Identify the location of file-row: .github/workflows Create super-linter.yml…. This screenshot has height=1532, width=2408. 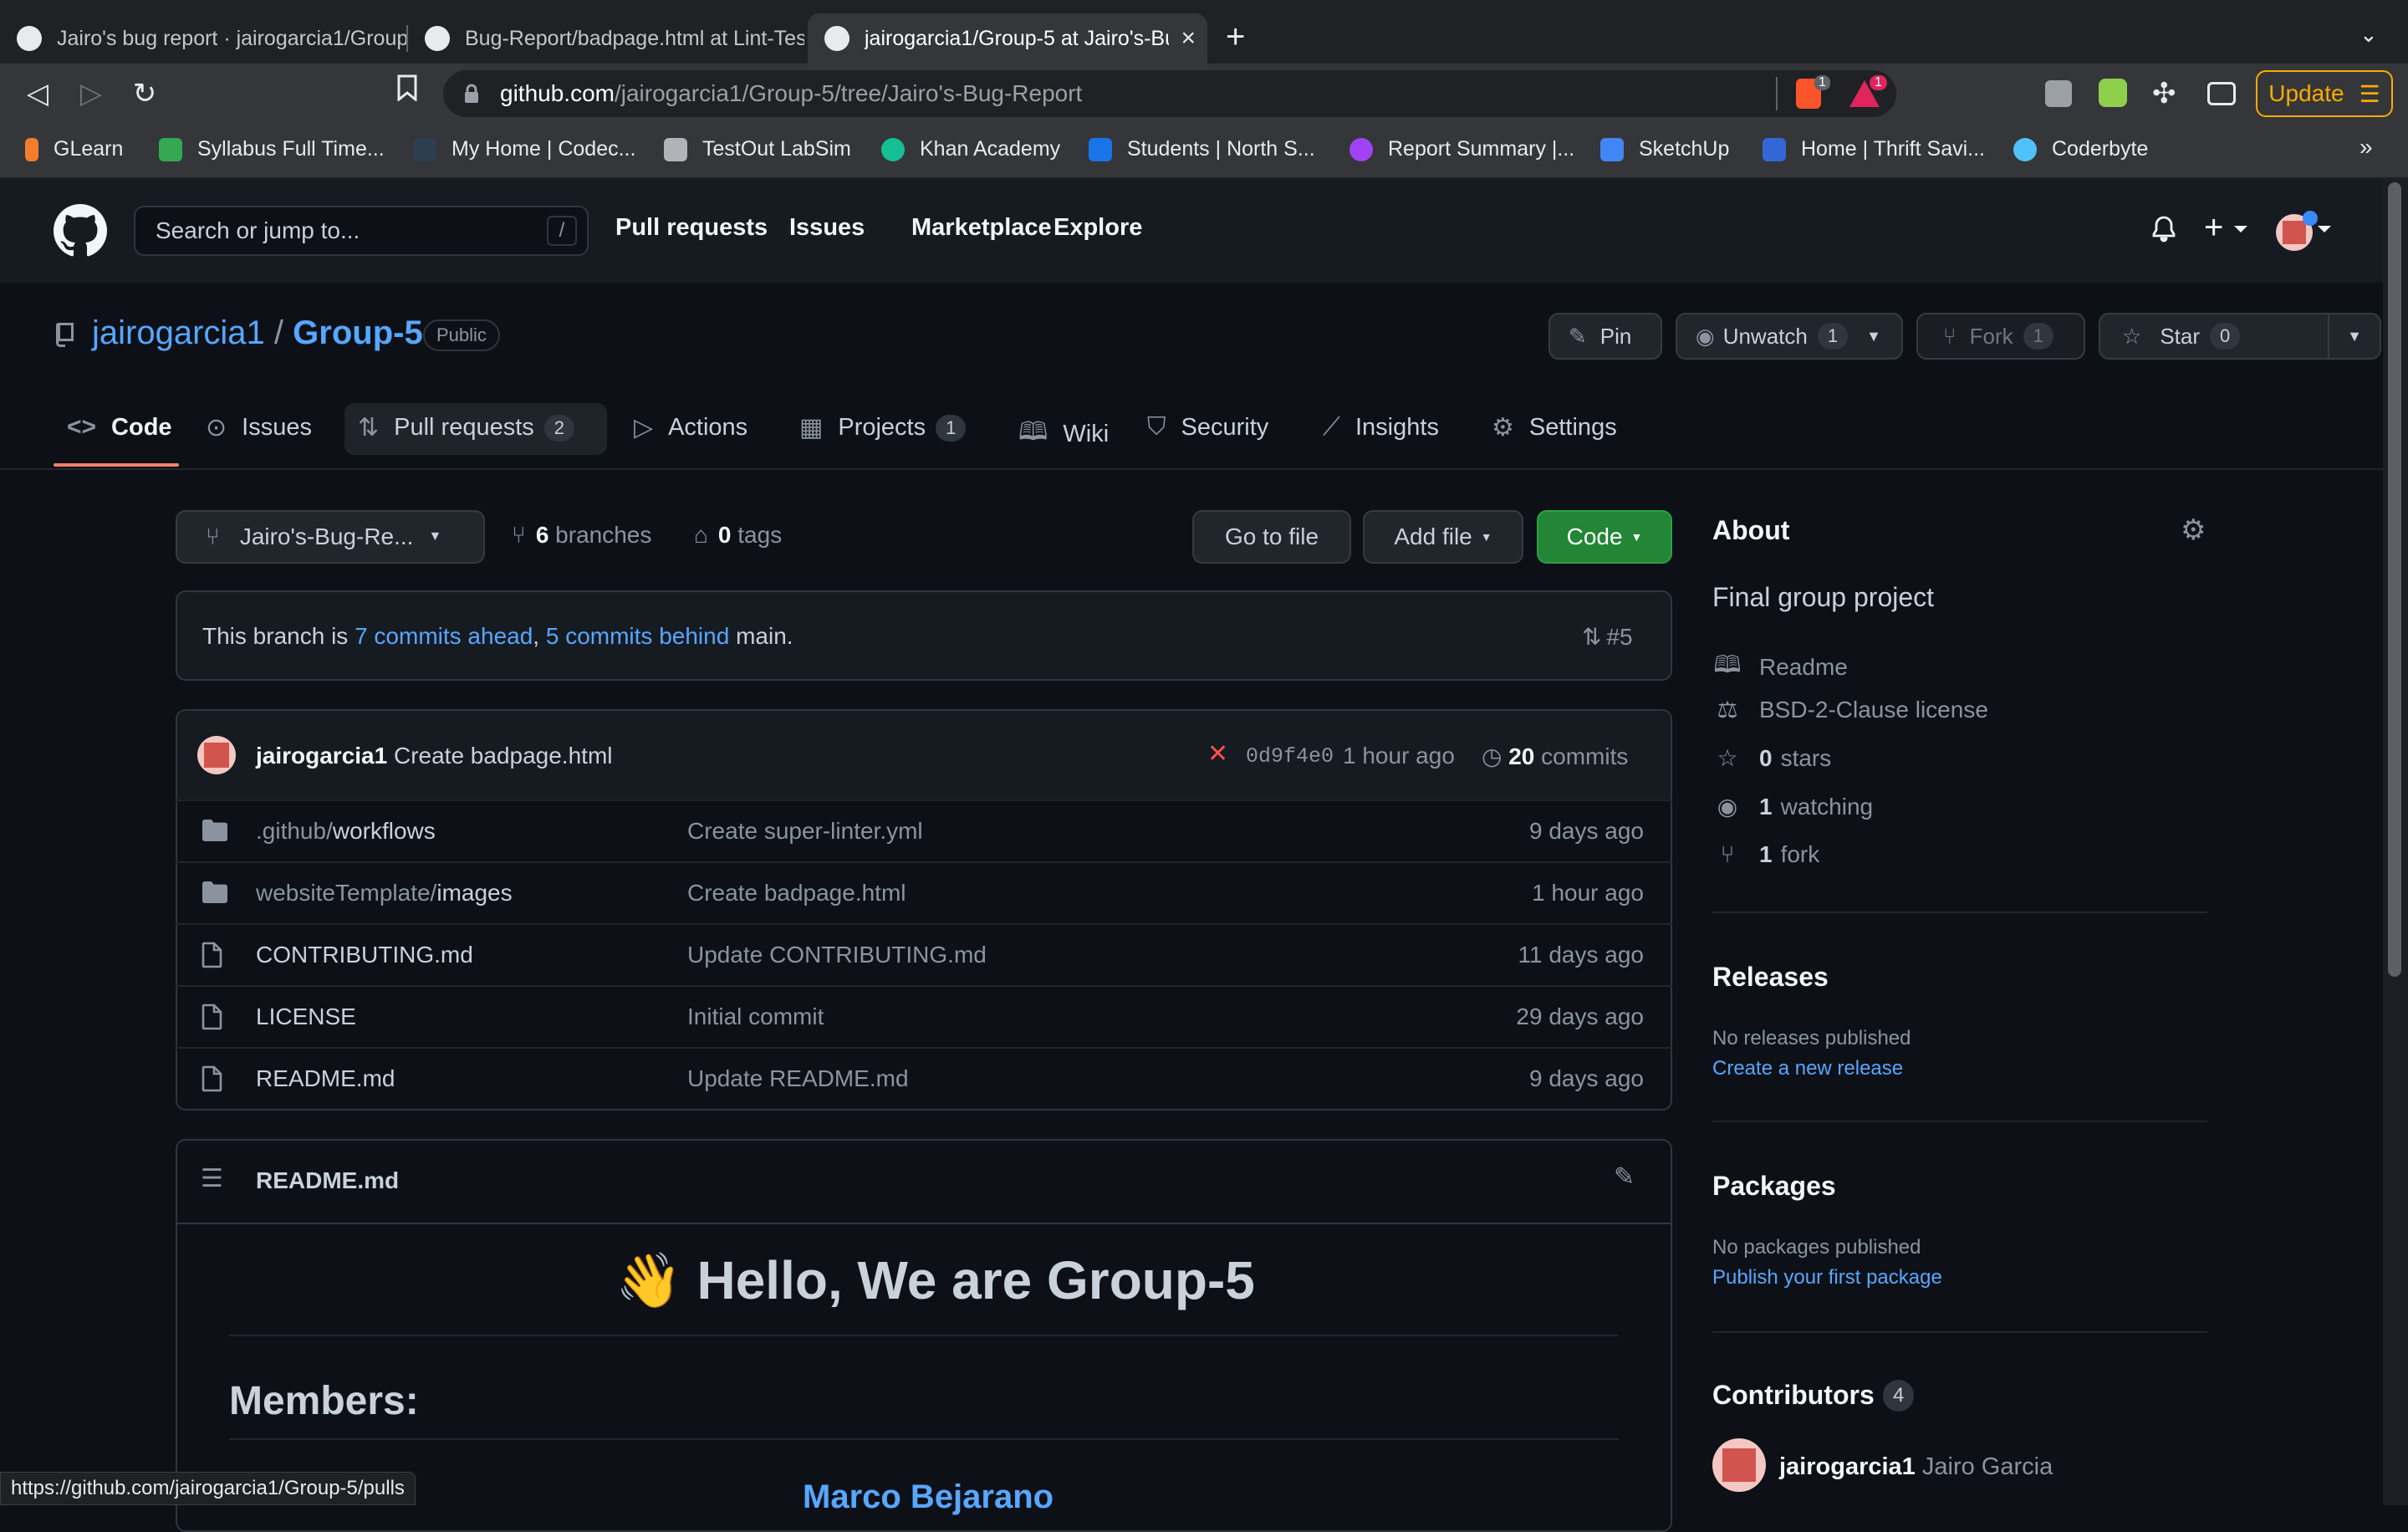
(924, 830).